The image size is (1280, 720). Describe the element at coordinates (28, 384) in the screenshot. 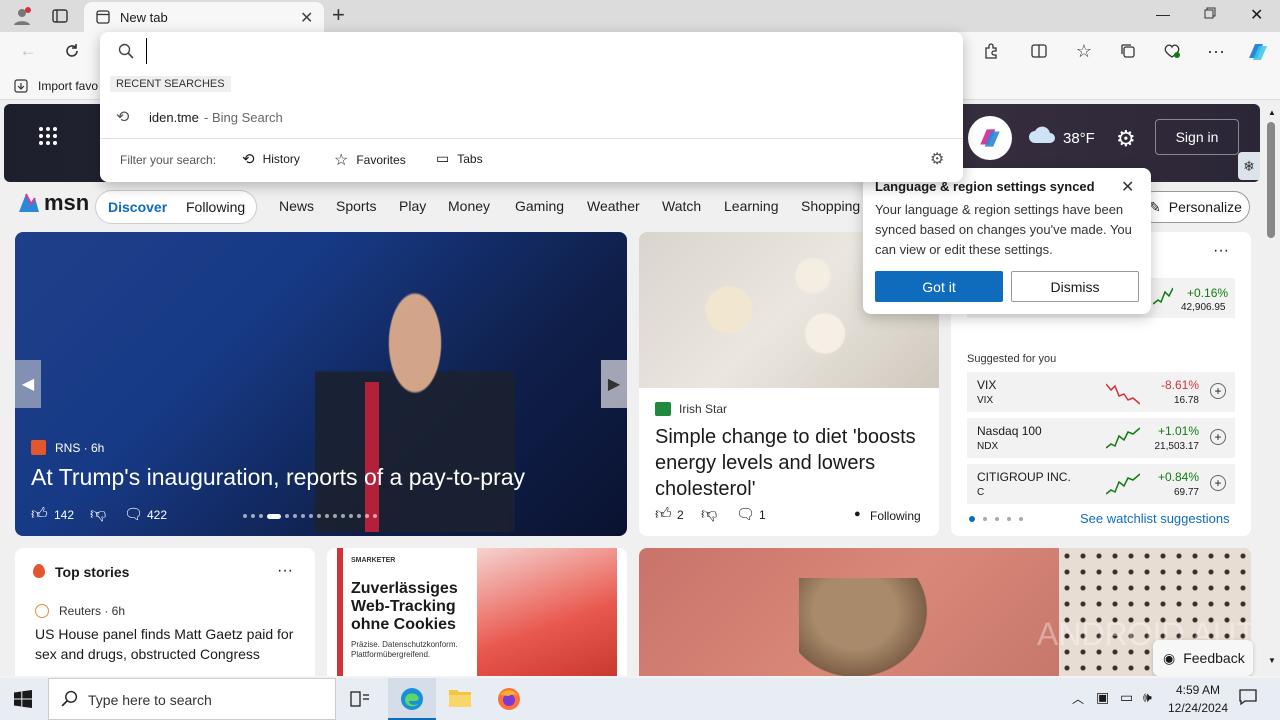

I see `carousel-prev-button: ◀` at that location.